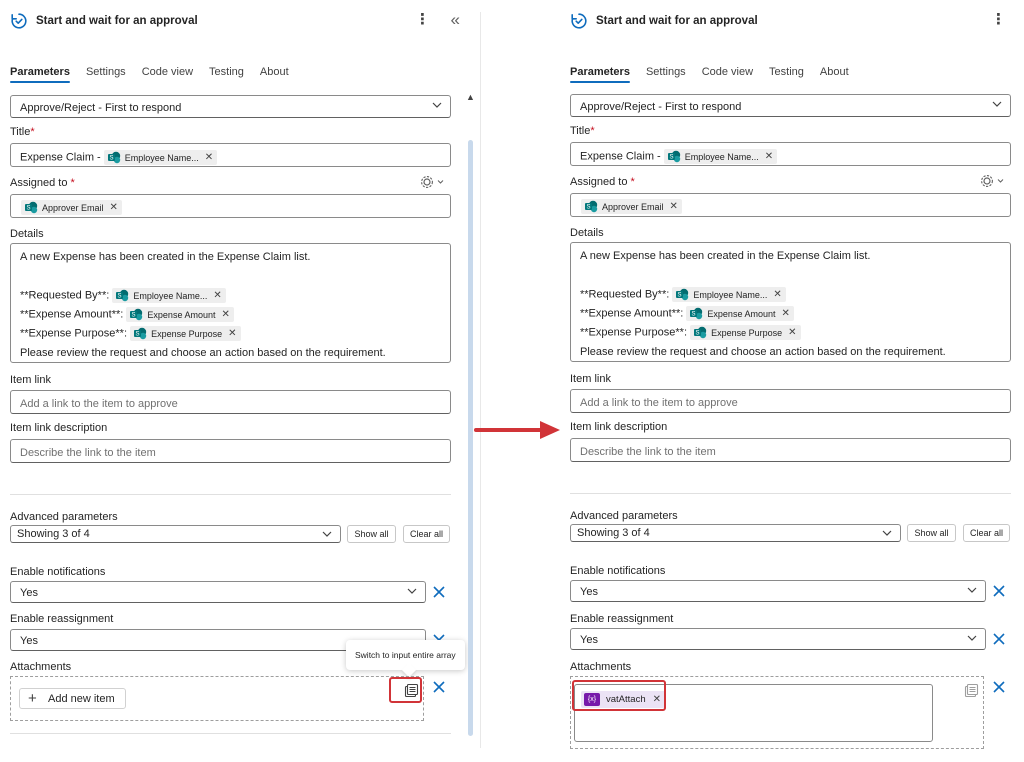 The width and height of the screenshot is (1024, 762). What do you see at coordinates (618, 571) in the screenshot?
I see `enable-notifications-label: Enable notifications` at bounding box center [618, 571].